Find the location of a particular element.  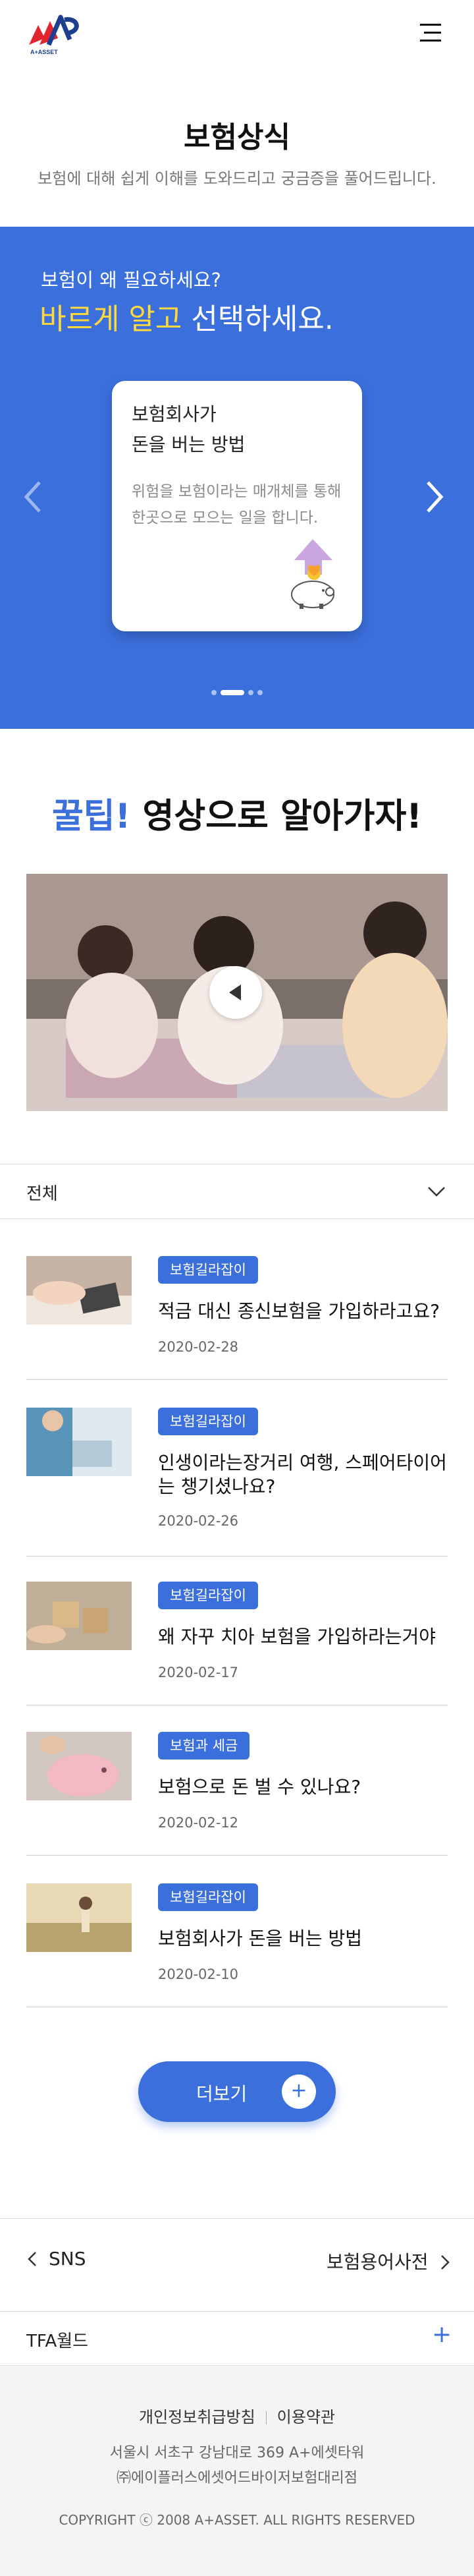

footer-links: 개인정보취급방침 이용약관 is located at coordinates (237, 2416).